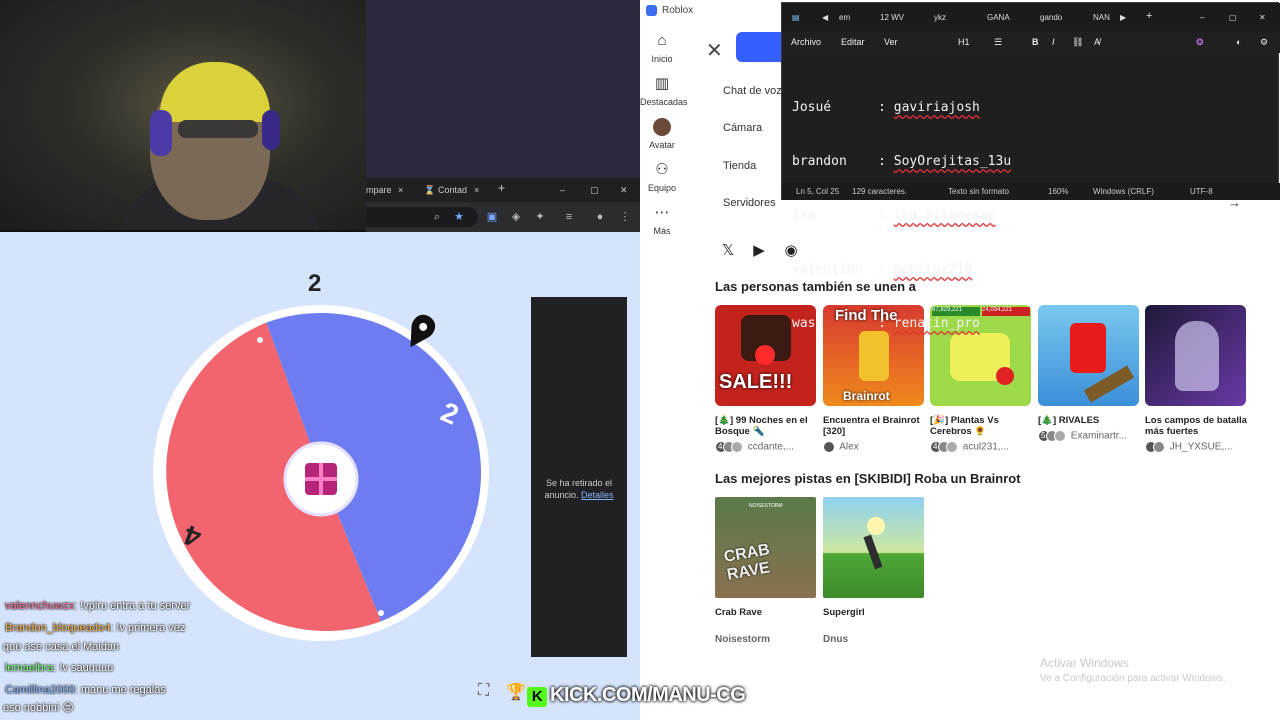  What do you see at coordinates (886, 323) in the screenshot?
I see `text-line: wasa : renatin_pro` at bounding box center [886, 323].